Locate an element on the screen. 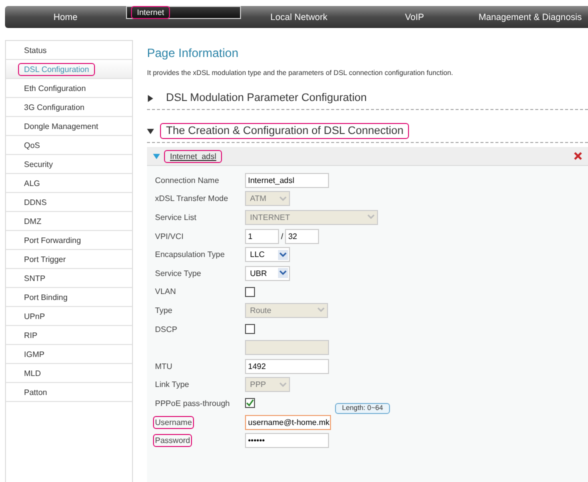  field-label: Username is located at coordinates (173, 422).